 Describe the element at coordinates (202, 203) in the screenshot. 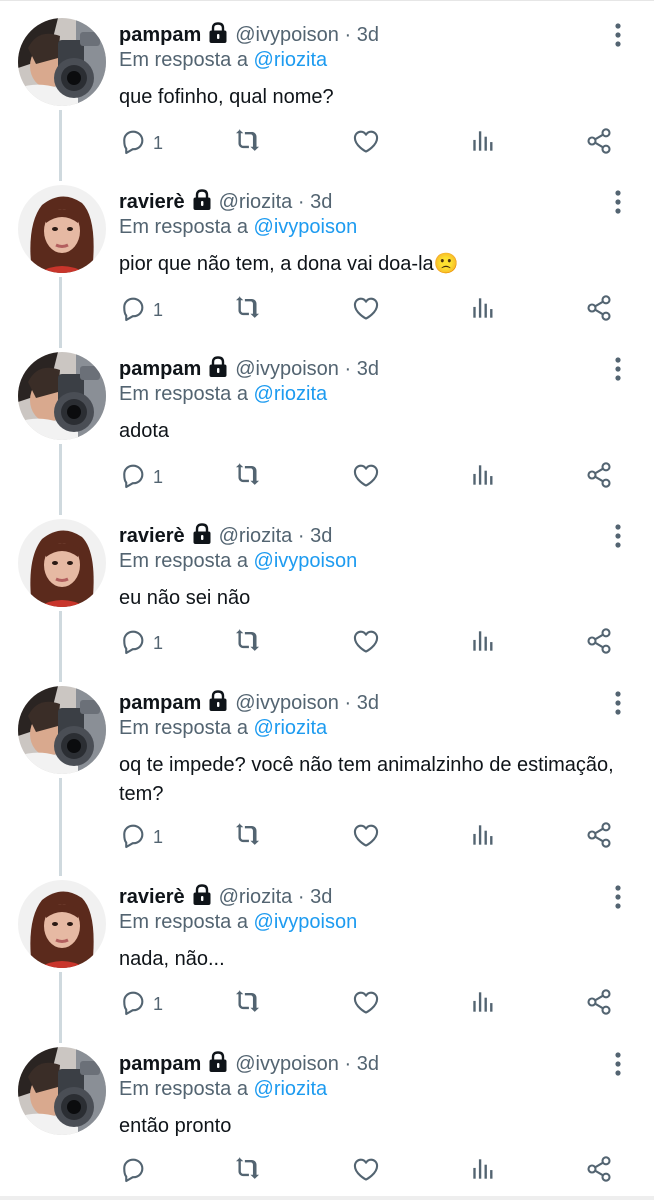

I see `lock-icon` at that location.